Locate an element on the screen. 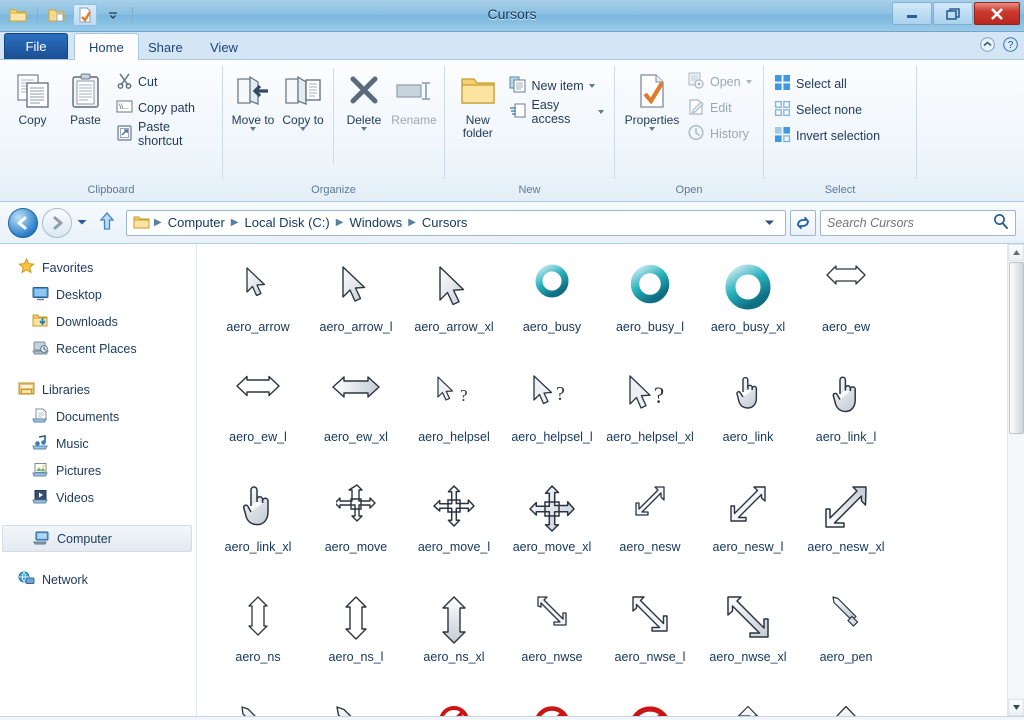 The height and width of the screenshot is (720, 1024). list-item: aero_nwse is located at coordinates (552, 641).